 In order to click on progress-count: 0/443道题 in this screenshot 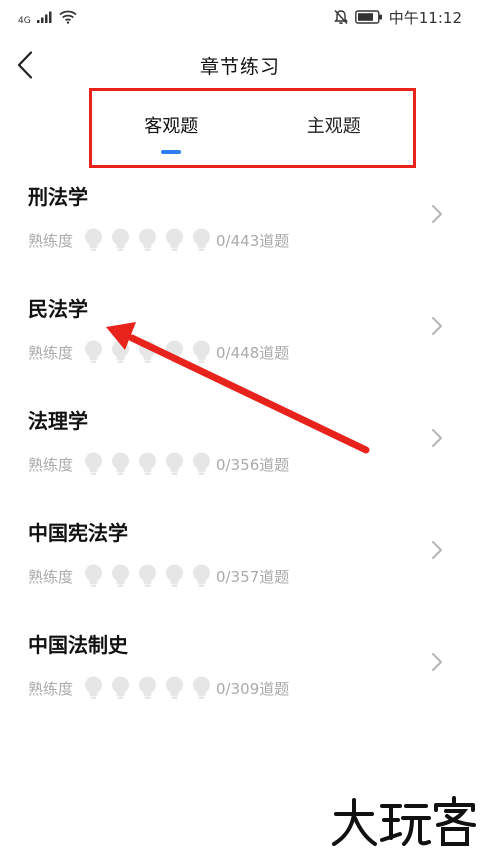, I will do `click(253, 240)`.